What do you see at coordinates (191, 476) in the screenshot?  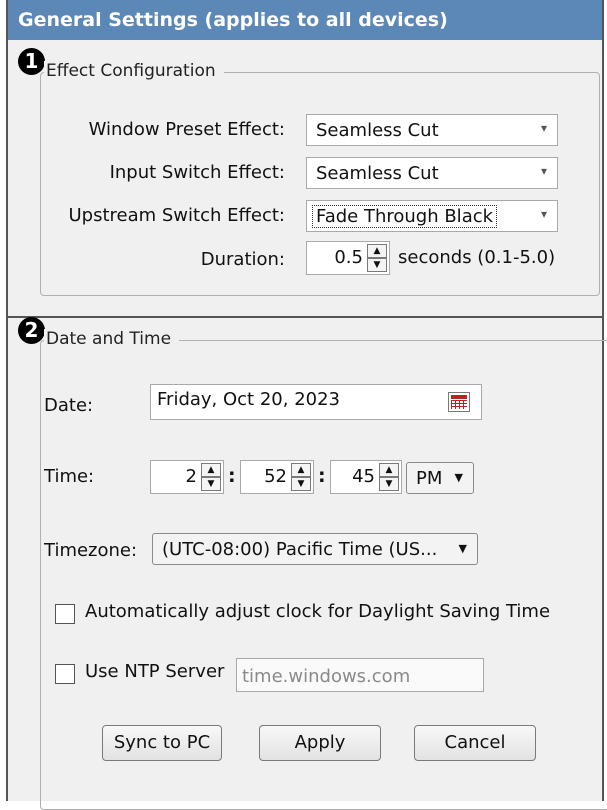 I see `hour-value: 2` at bounding box center [191, 476].